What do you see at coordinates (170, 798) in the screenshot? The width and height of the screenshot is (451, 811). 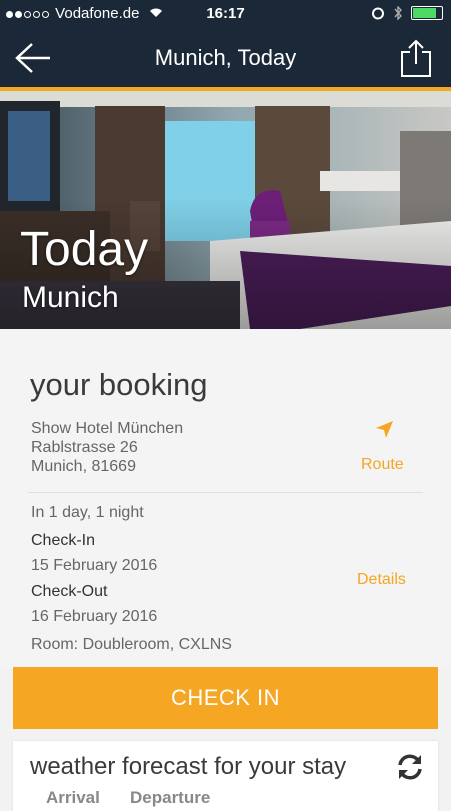 I see `tab-departure: Departure` at bounding box center [170, 798].